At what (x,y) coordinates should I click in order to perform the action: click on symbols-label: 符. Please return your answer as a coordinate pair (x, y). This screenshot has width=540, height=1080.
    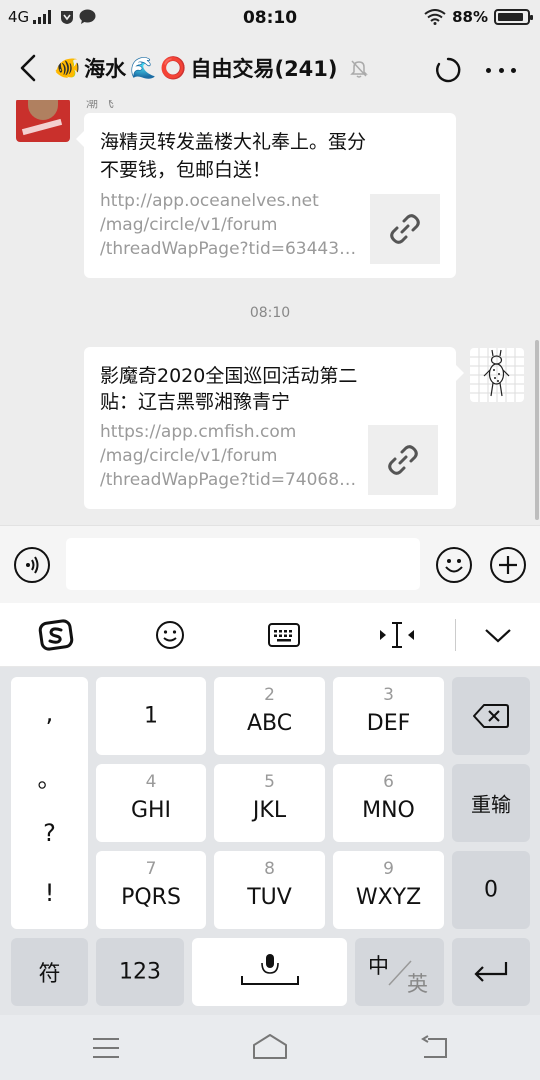
    Looking at the image, I should click on (49, 974).